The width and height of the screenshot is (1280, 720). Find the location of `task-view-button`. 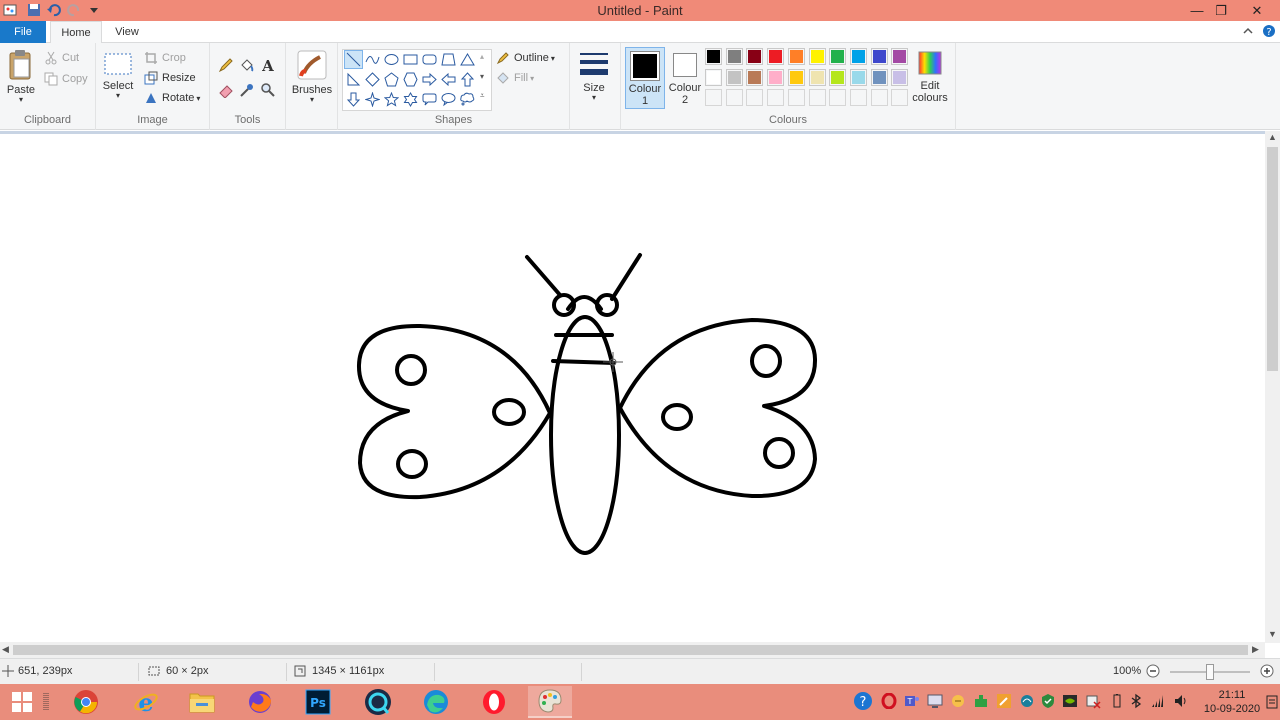

task-view-button is located at coordinates (46, 702).